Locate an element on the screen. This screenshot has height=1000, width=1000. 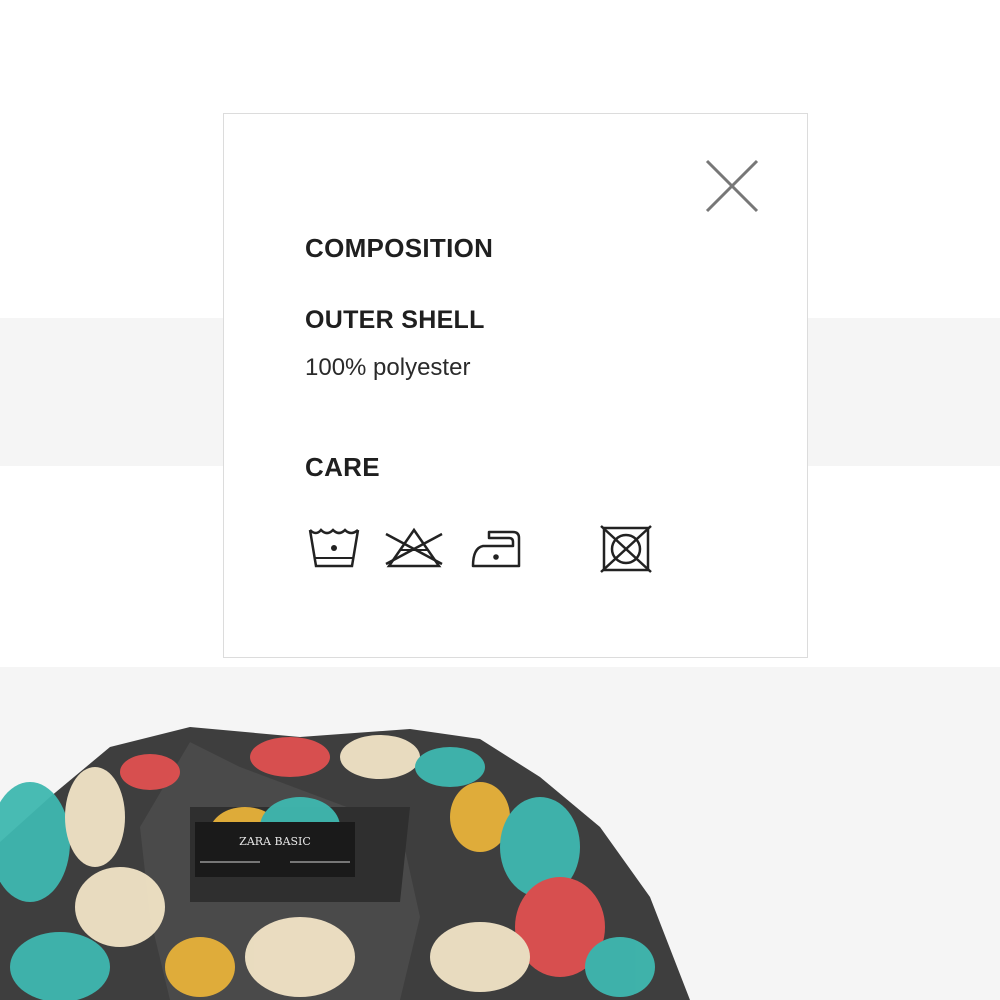
composition-title: COMPOSITION is located at coordinates (399, 248).